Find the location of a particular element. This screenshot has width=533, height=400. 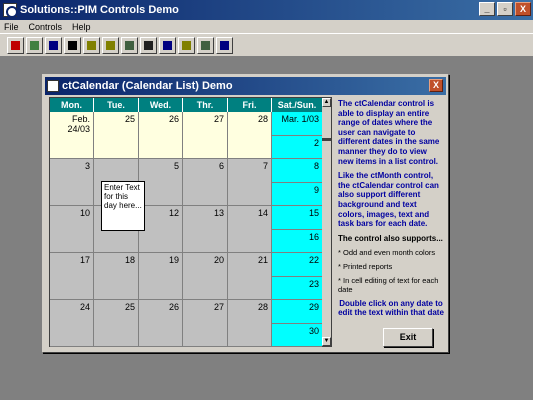

window-icon is located at coordinates (205, 45).